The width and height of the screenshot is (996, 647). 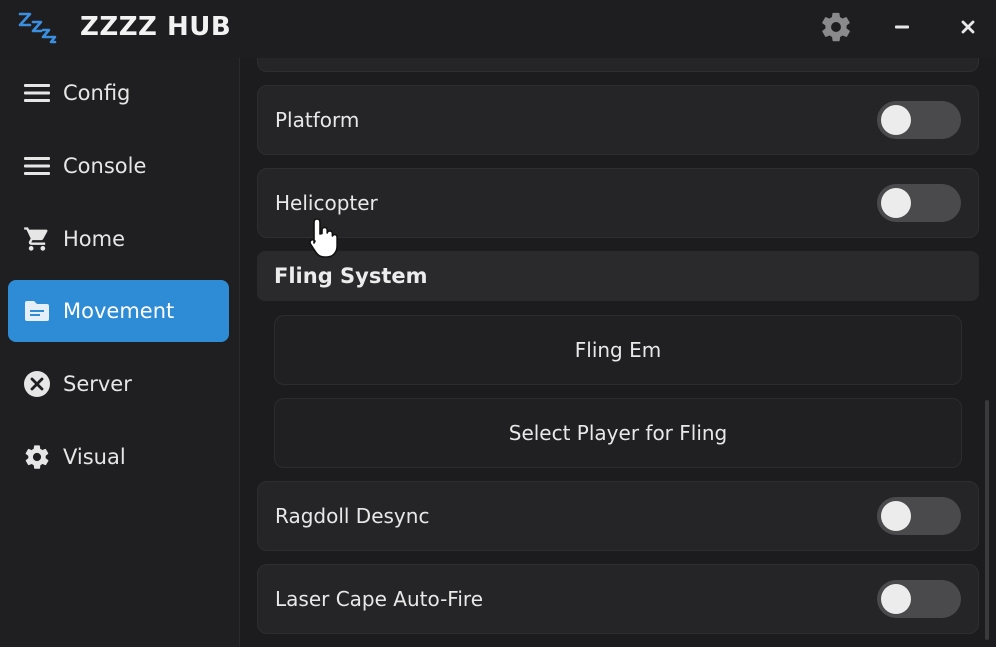 I want to click on settings-button, so click(x=836, y=27).